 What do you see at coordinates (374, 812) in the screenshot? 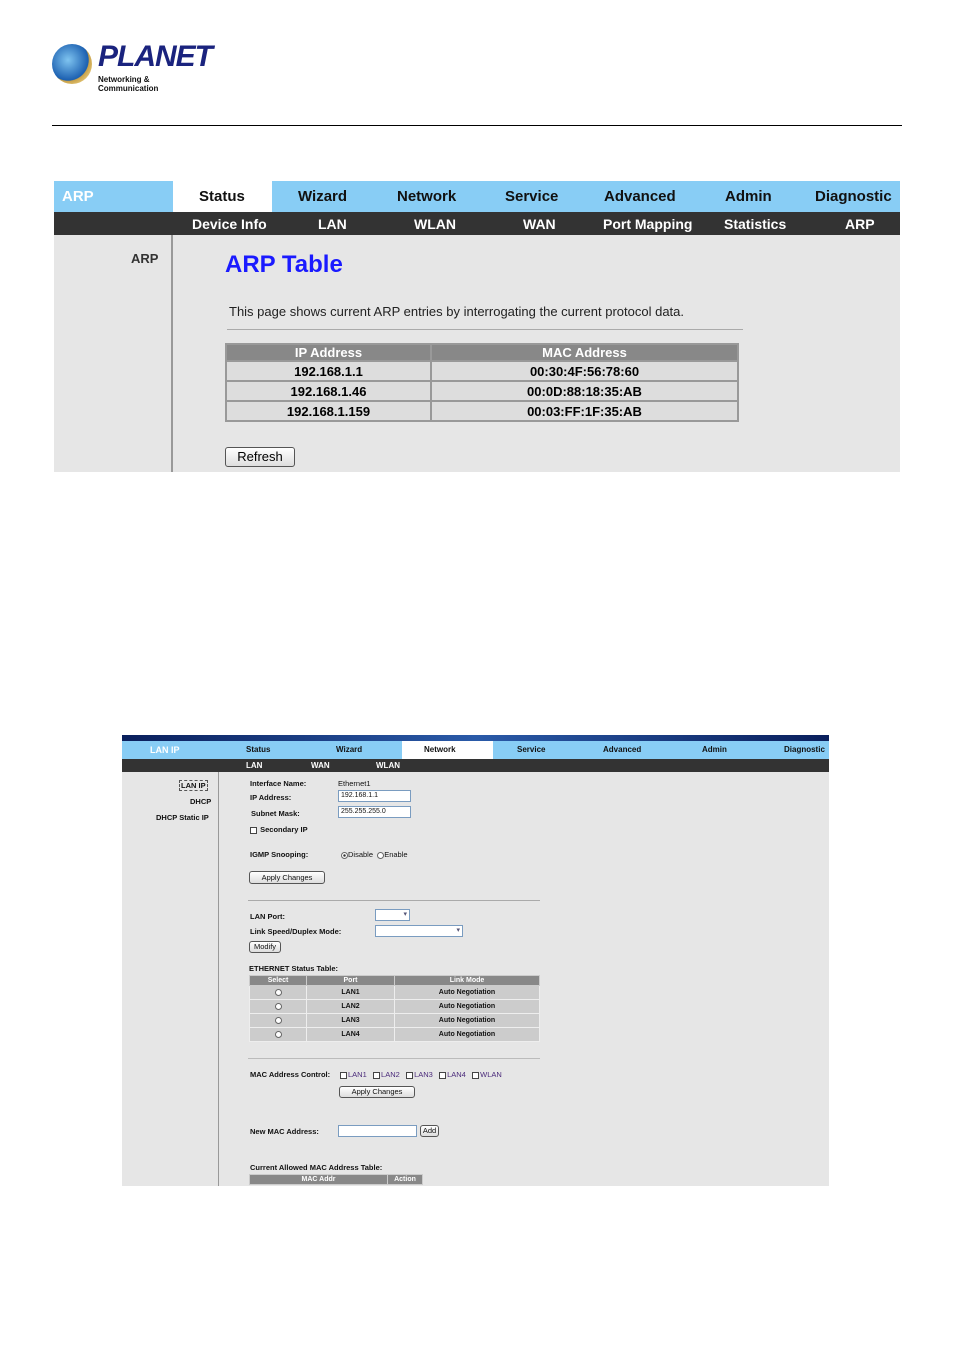
I see `subnet-mask-input: 255.255.255.0` at bounding box center [374, 812].